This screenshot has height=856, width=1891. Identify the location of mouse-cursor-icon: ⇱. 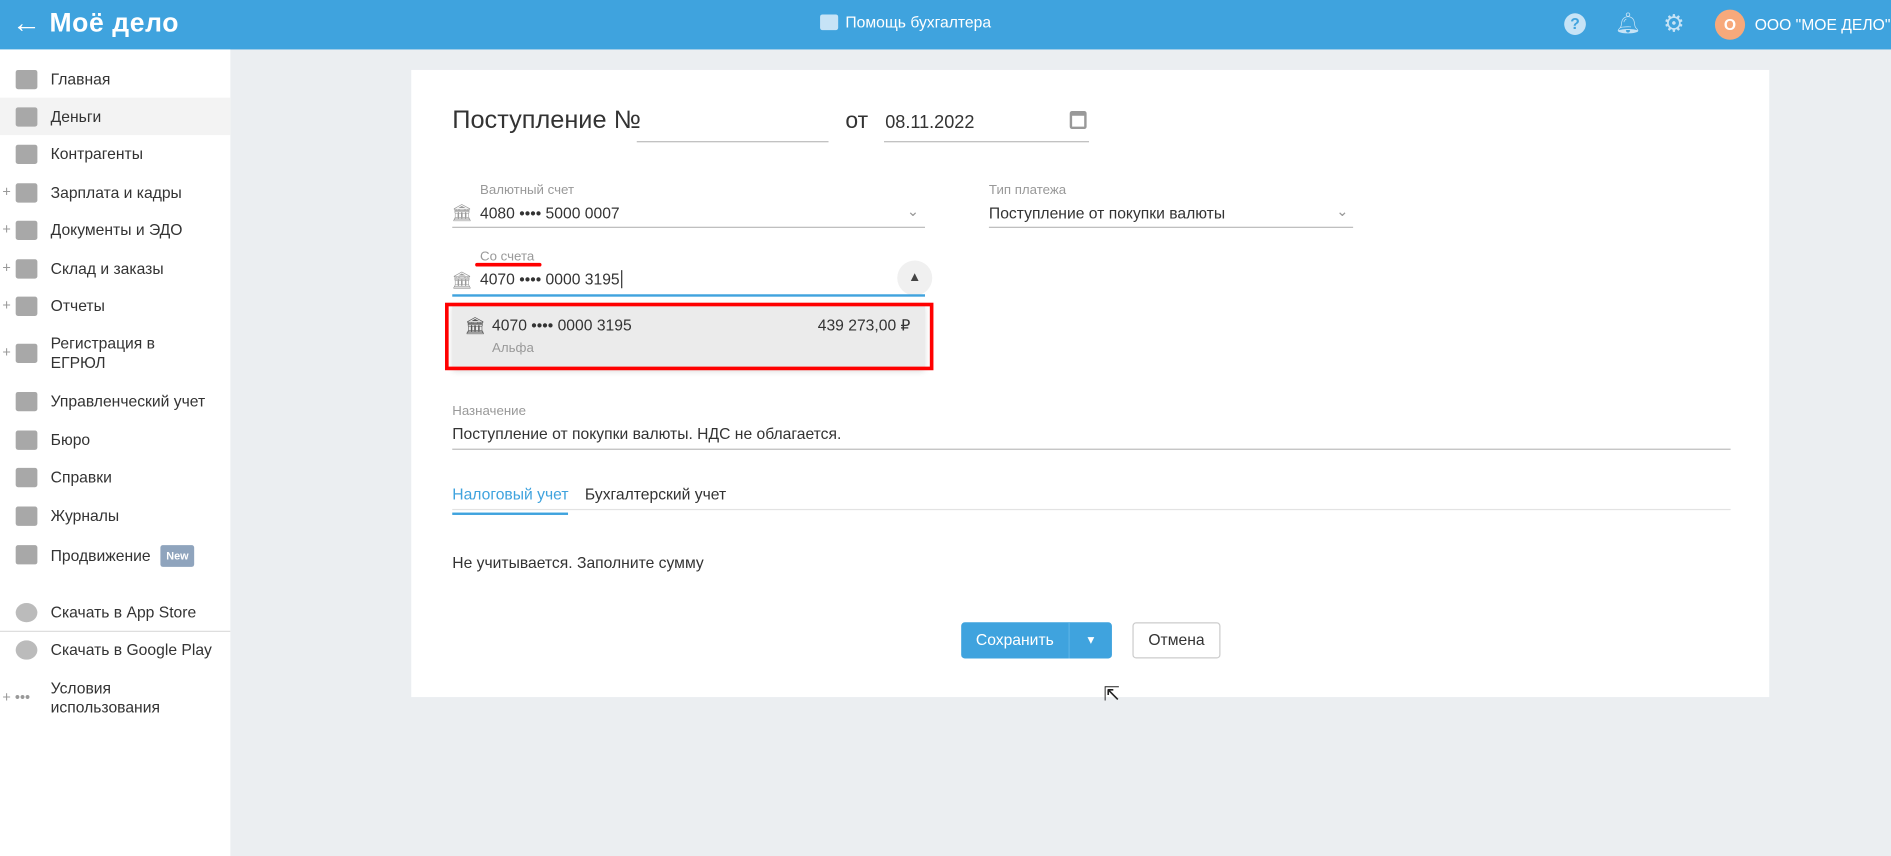
(1111, 695).